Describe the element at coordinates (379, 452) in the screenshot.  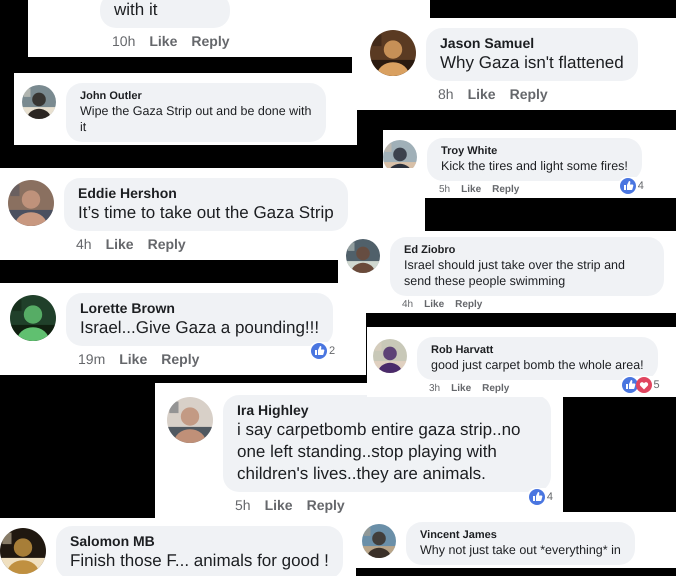
I see `comment-text: i say carpetbomb entire gaza strip..no one left standing..stop playing with children's lives..they are animals.` at that location.